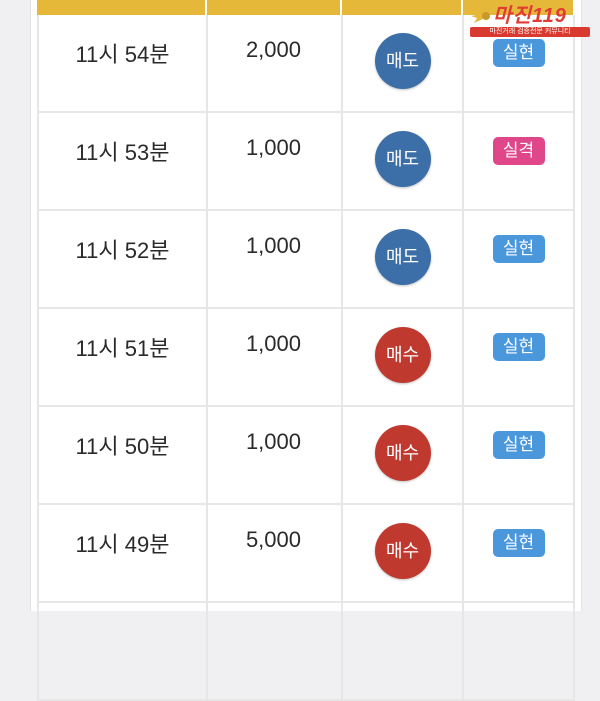 The image size is (600, 701). I want to click on time-cell: 11시 52분, so click(122, 259).